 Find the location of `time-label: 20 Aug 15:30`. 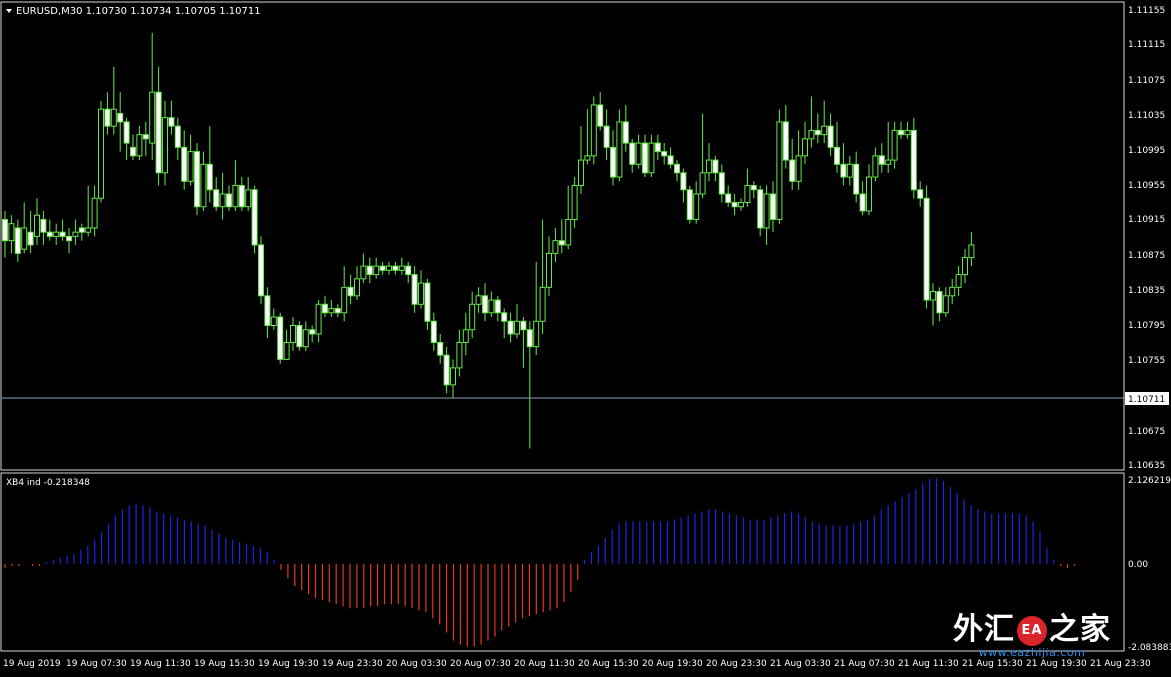

time-label: 20 Aug 15:30 is located at coordinates (608, 664).